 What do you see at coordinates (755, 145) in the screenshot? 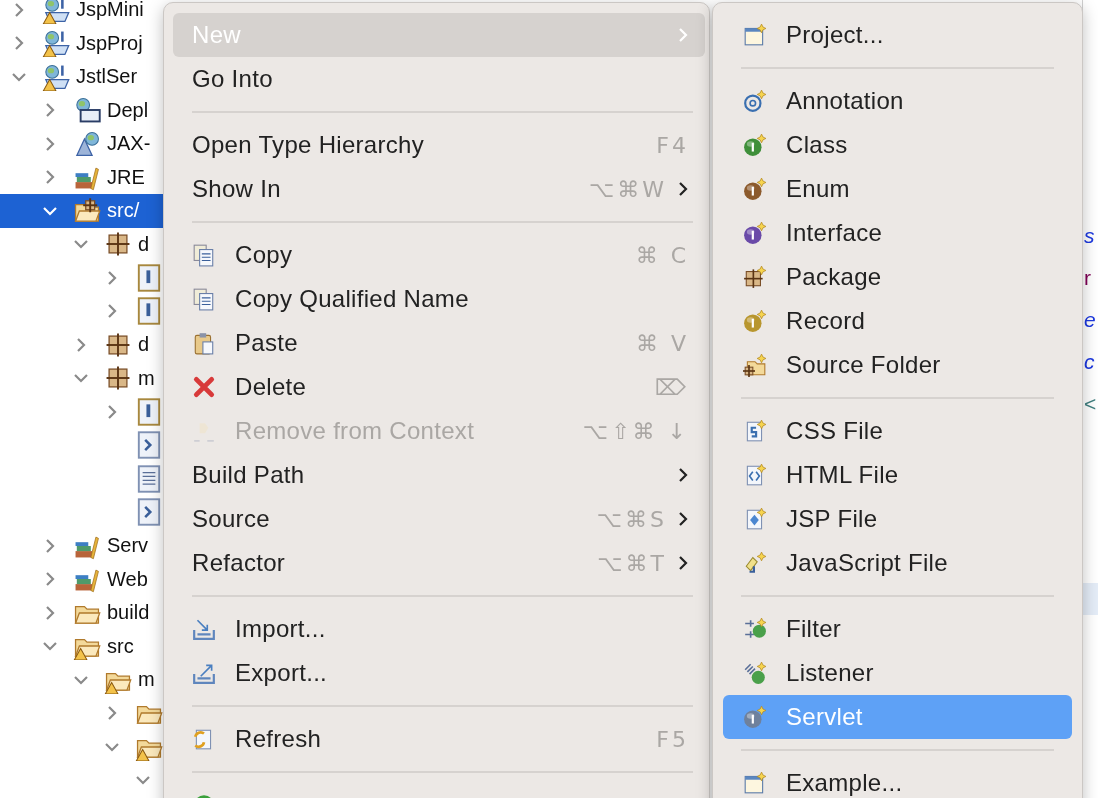
I see `class-icon` at bounding box center [755, 145].